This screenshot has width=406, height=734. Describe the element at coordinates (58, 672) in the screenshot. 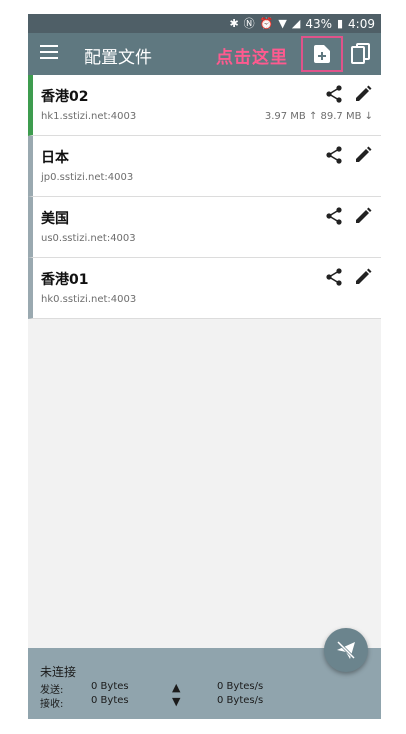

I see `connection-status: 未连接` at that location.